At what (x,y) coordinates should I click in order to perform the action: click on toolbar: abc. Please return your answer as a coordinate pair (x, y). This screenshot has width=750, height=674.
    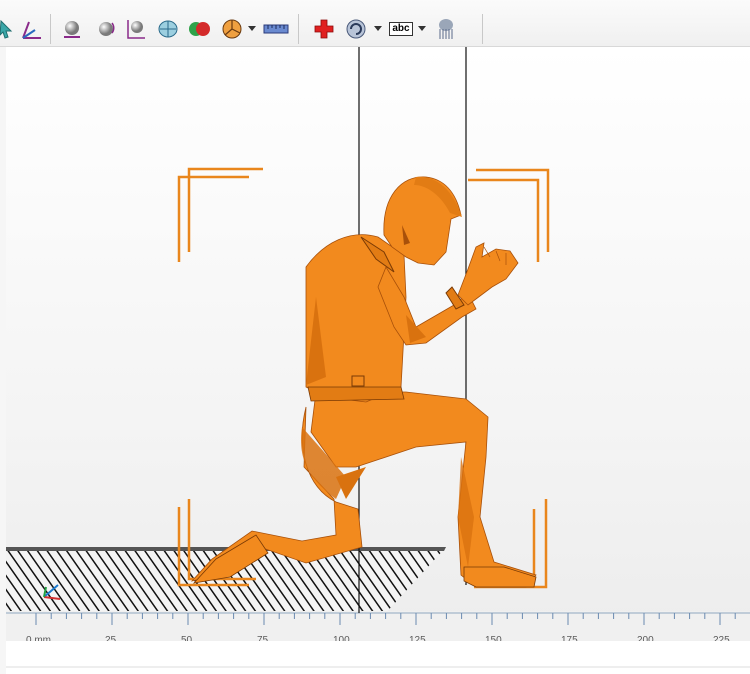
    Looking at the image, I should click on (375, 23).